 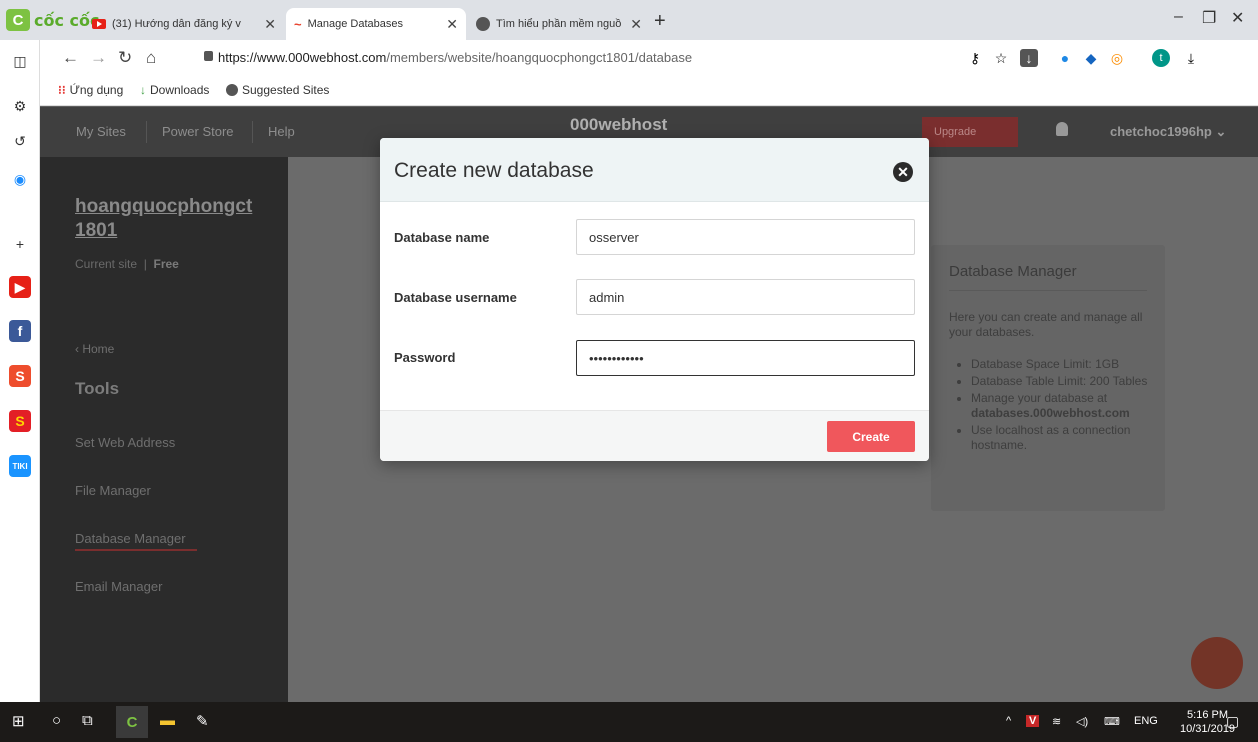 I want to click on tab-tim-hieu: Tìm hiểu phần mềm nguồ ✕, so click(x=559, y=24).